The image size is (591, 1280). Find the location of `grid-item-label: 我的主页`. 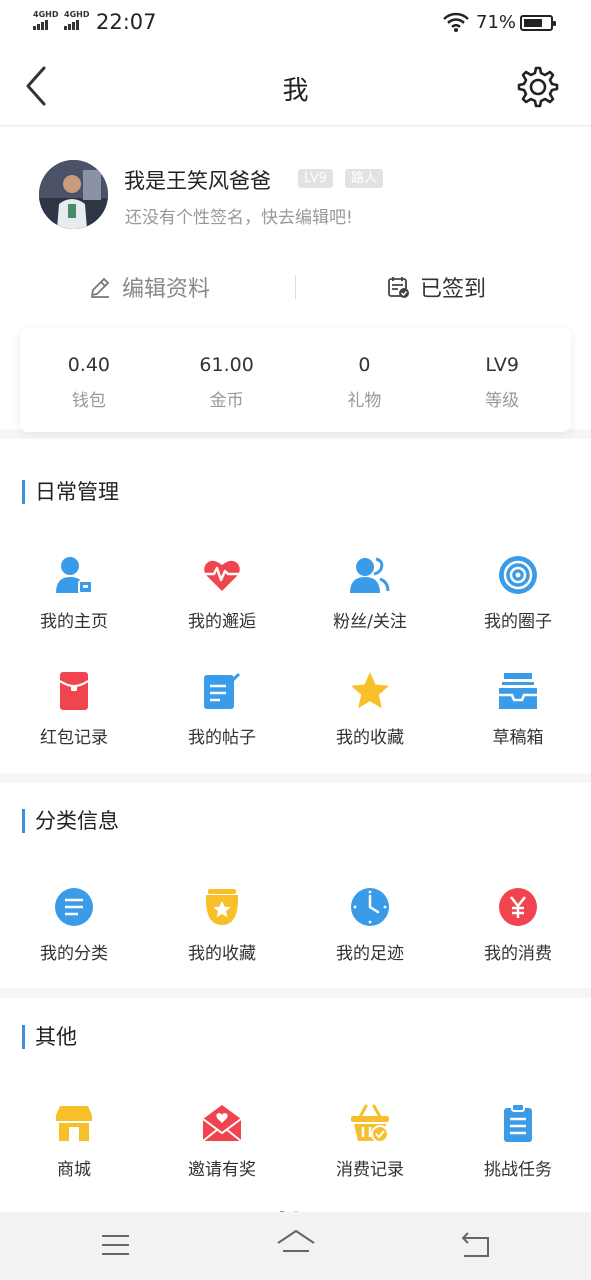

grid-item-label: 我的主页 is located at coordinates (74, 622).